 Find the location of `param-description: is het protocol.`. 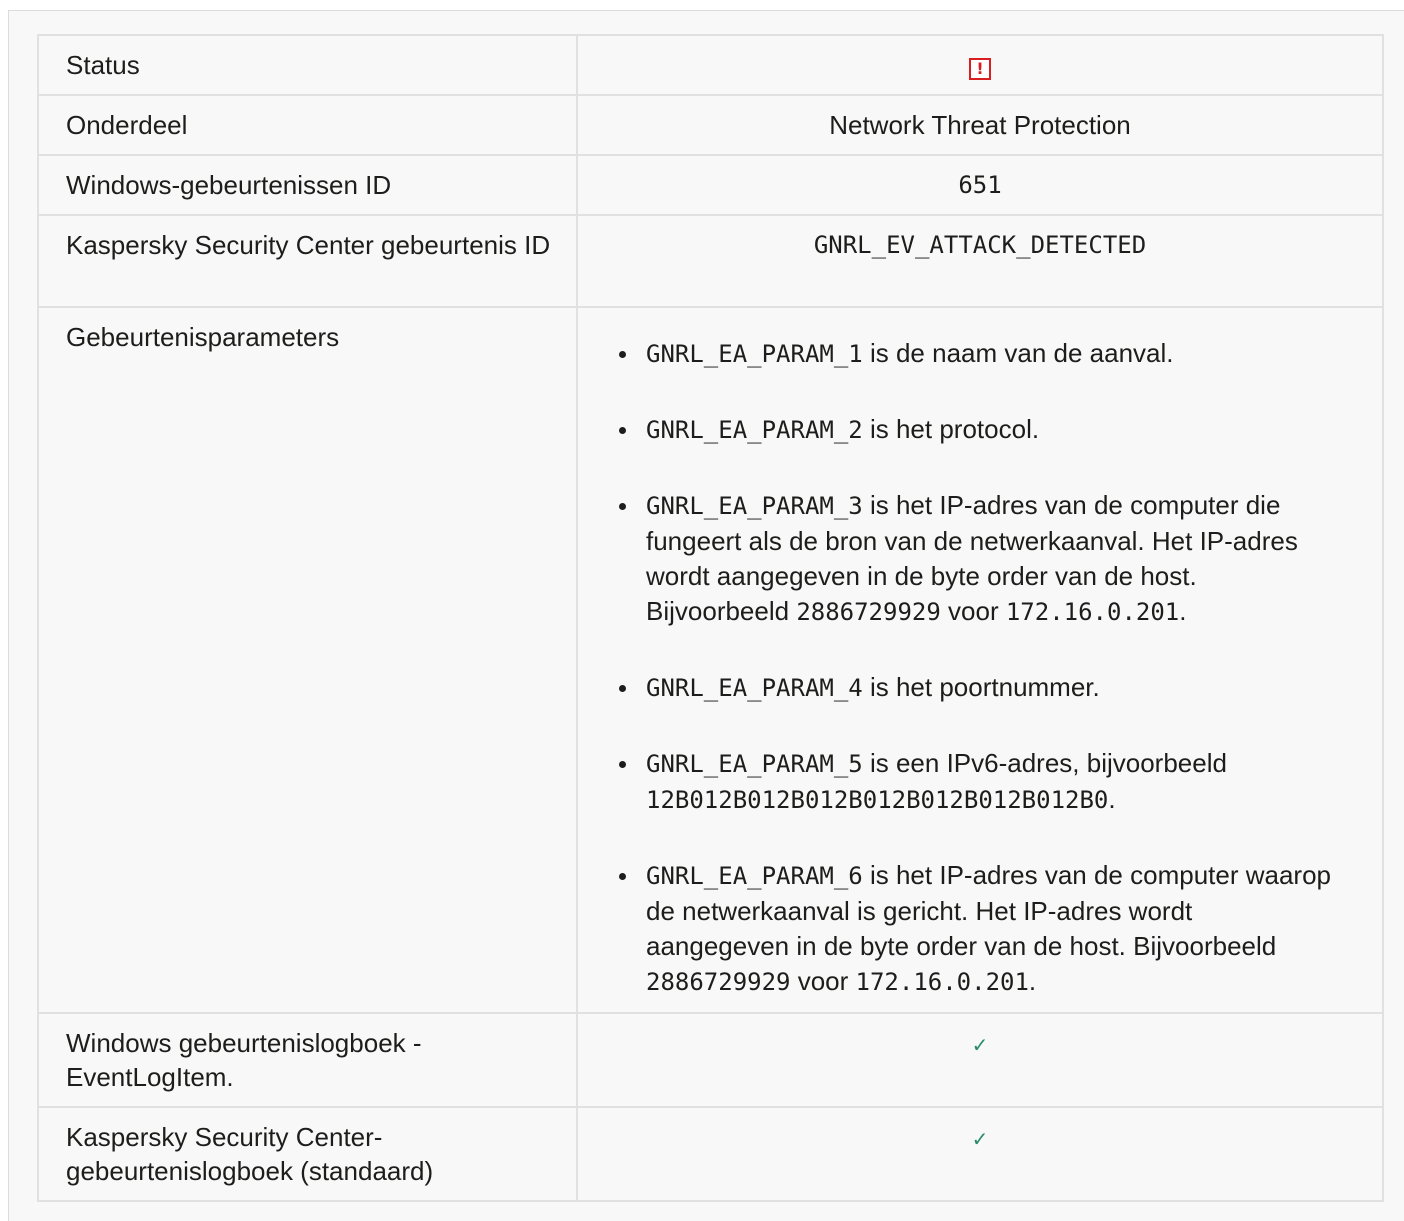

param-description: is het protocol. is located at coordinates (951, 429).